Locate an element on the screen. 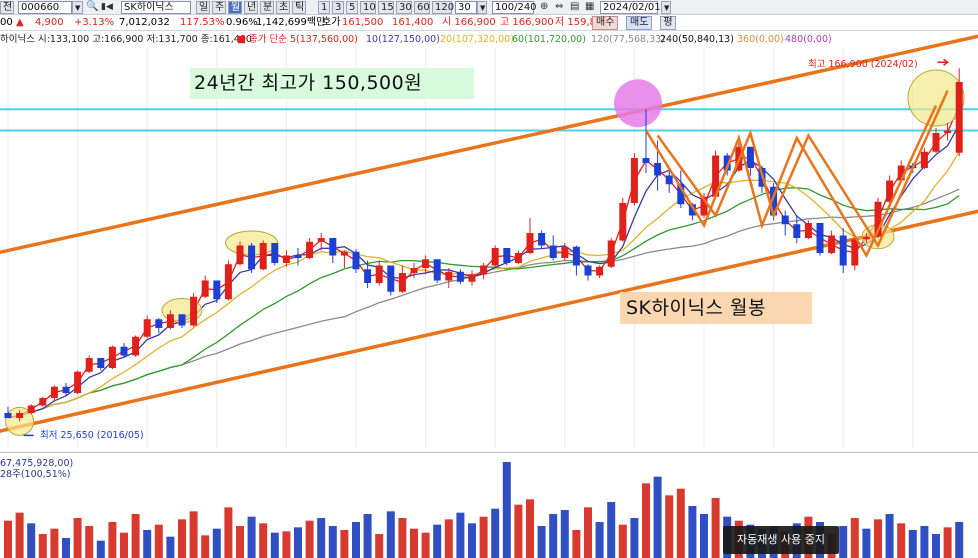  record-high-callout: 24년간 최고가 150,500원 is located at coordinates (332, 83).